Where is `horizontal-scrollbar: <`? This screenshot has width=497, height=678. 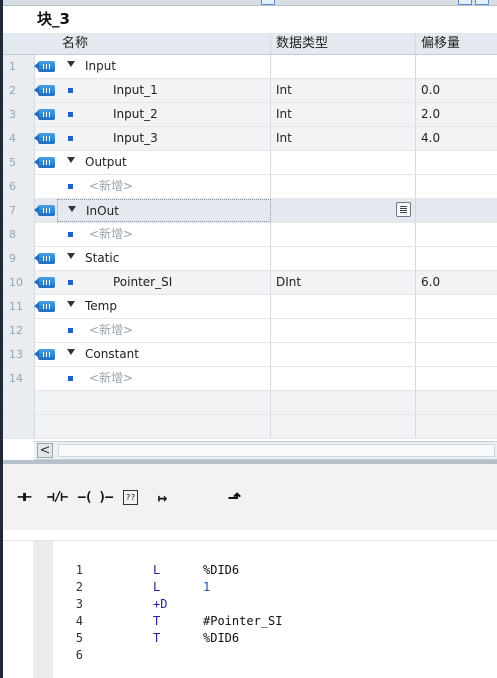 horizontal-scrollbar: < is located at coordinates (265, 450).